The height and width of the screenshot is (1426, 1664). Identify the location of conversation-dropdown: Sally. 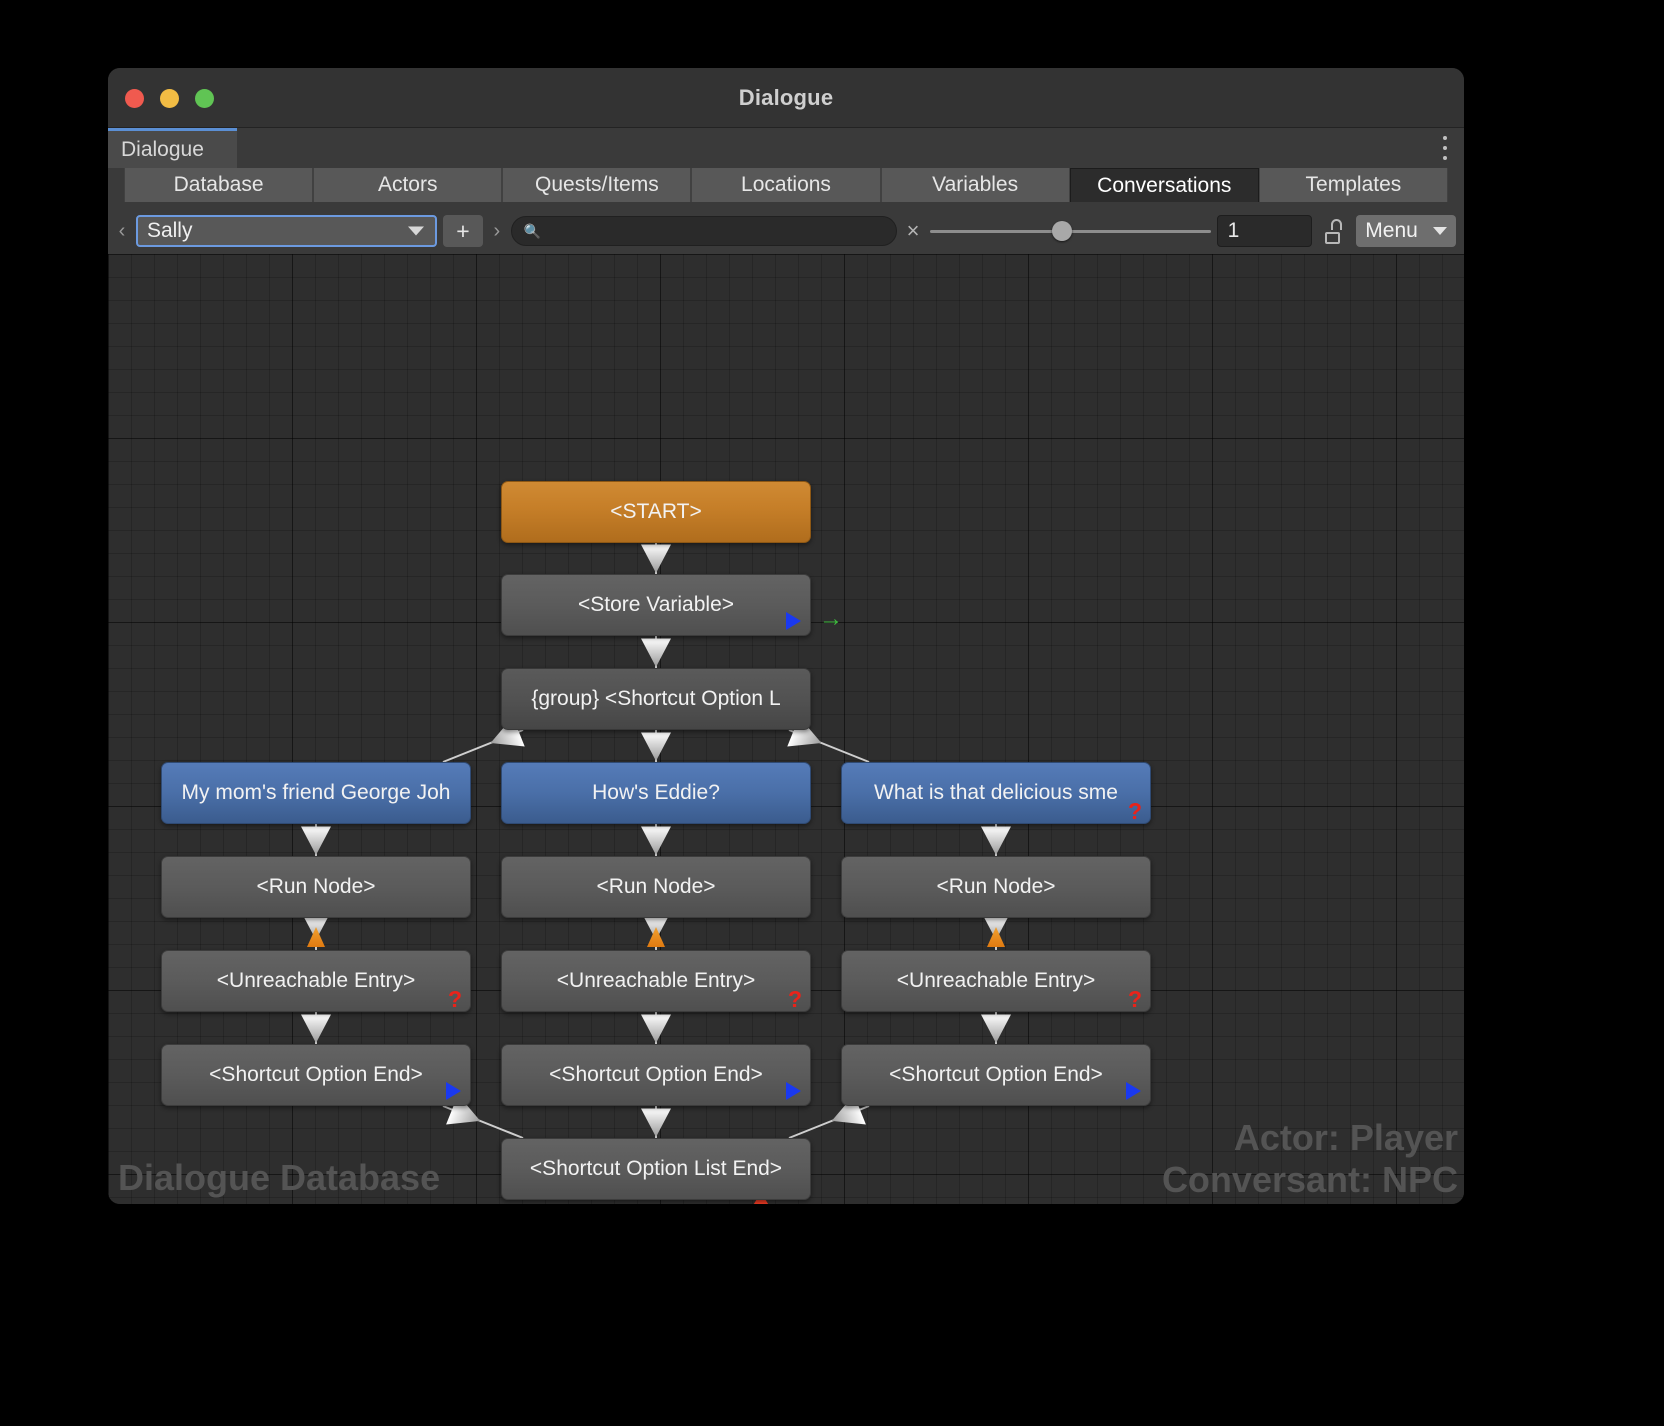
(286, 231).